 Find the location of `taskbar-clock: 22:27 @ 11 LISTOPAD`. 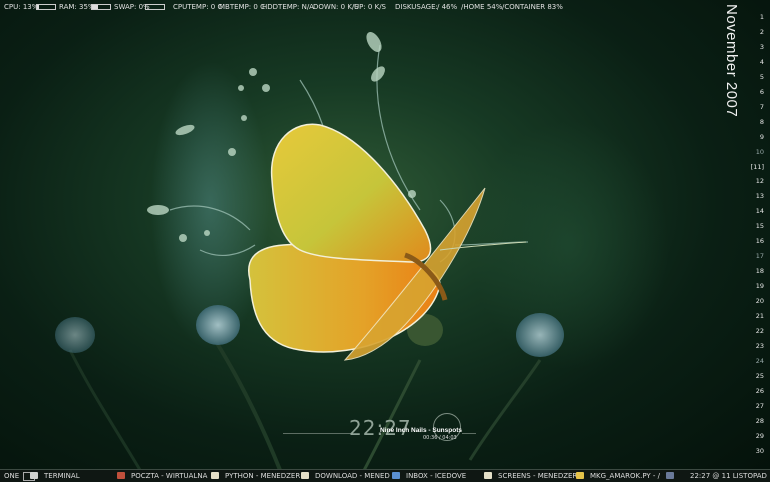

taskbar-clock: 22:27 @ 11 LISTOPAD is located at coordinates (728, 476).